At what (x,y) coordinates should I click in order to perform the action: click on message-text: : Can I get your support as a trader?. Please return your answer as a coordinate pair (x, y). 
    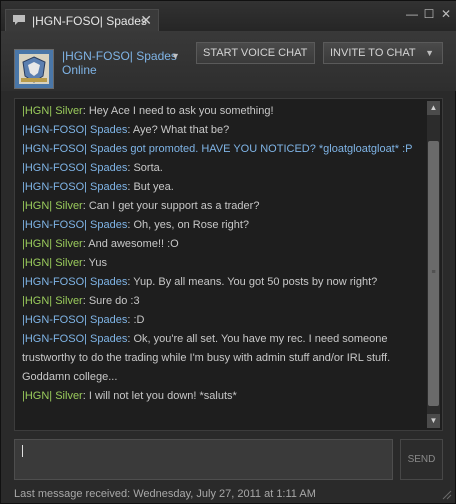
    Looking at the image, I should click on (171, 206).